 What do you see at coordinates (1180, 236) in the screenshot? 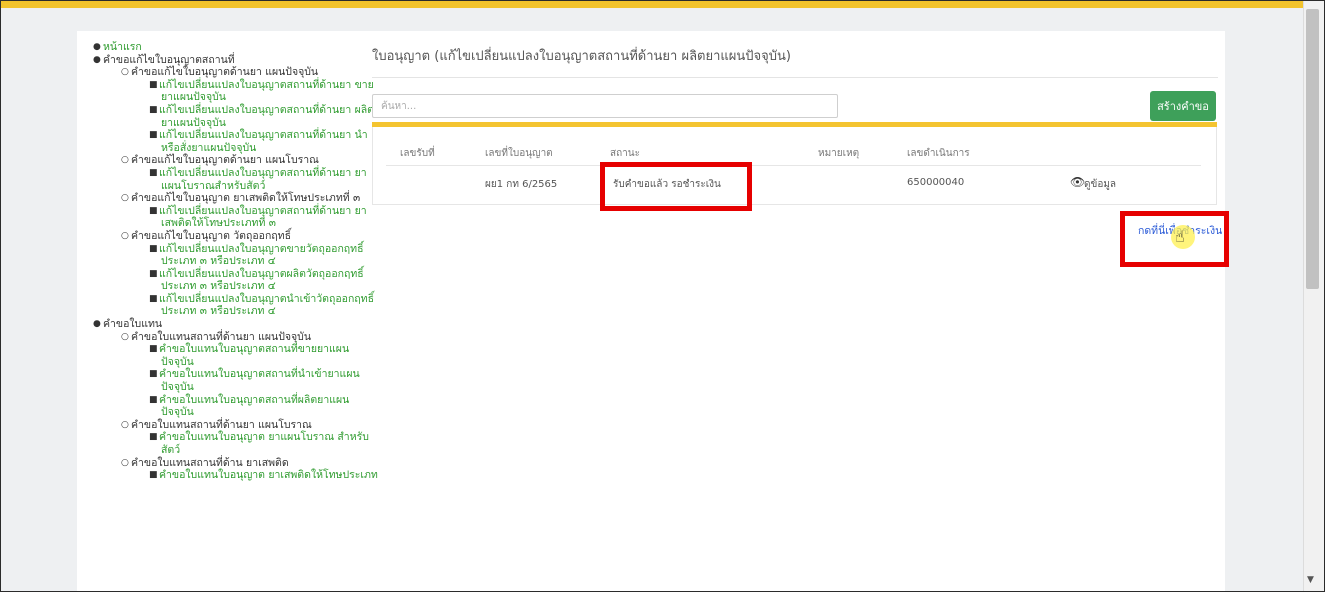
I see `hand-pointer-icon: ☝` at bounding box center [1180, 236].